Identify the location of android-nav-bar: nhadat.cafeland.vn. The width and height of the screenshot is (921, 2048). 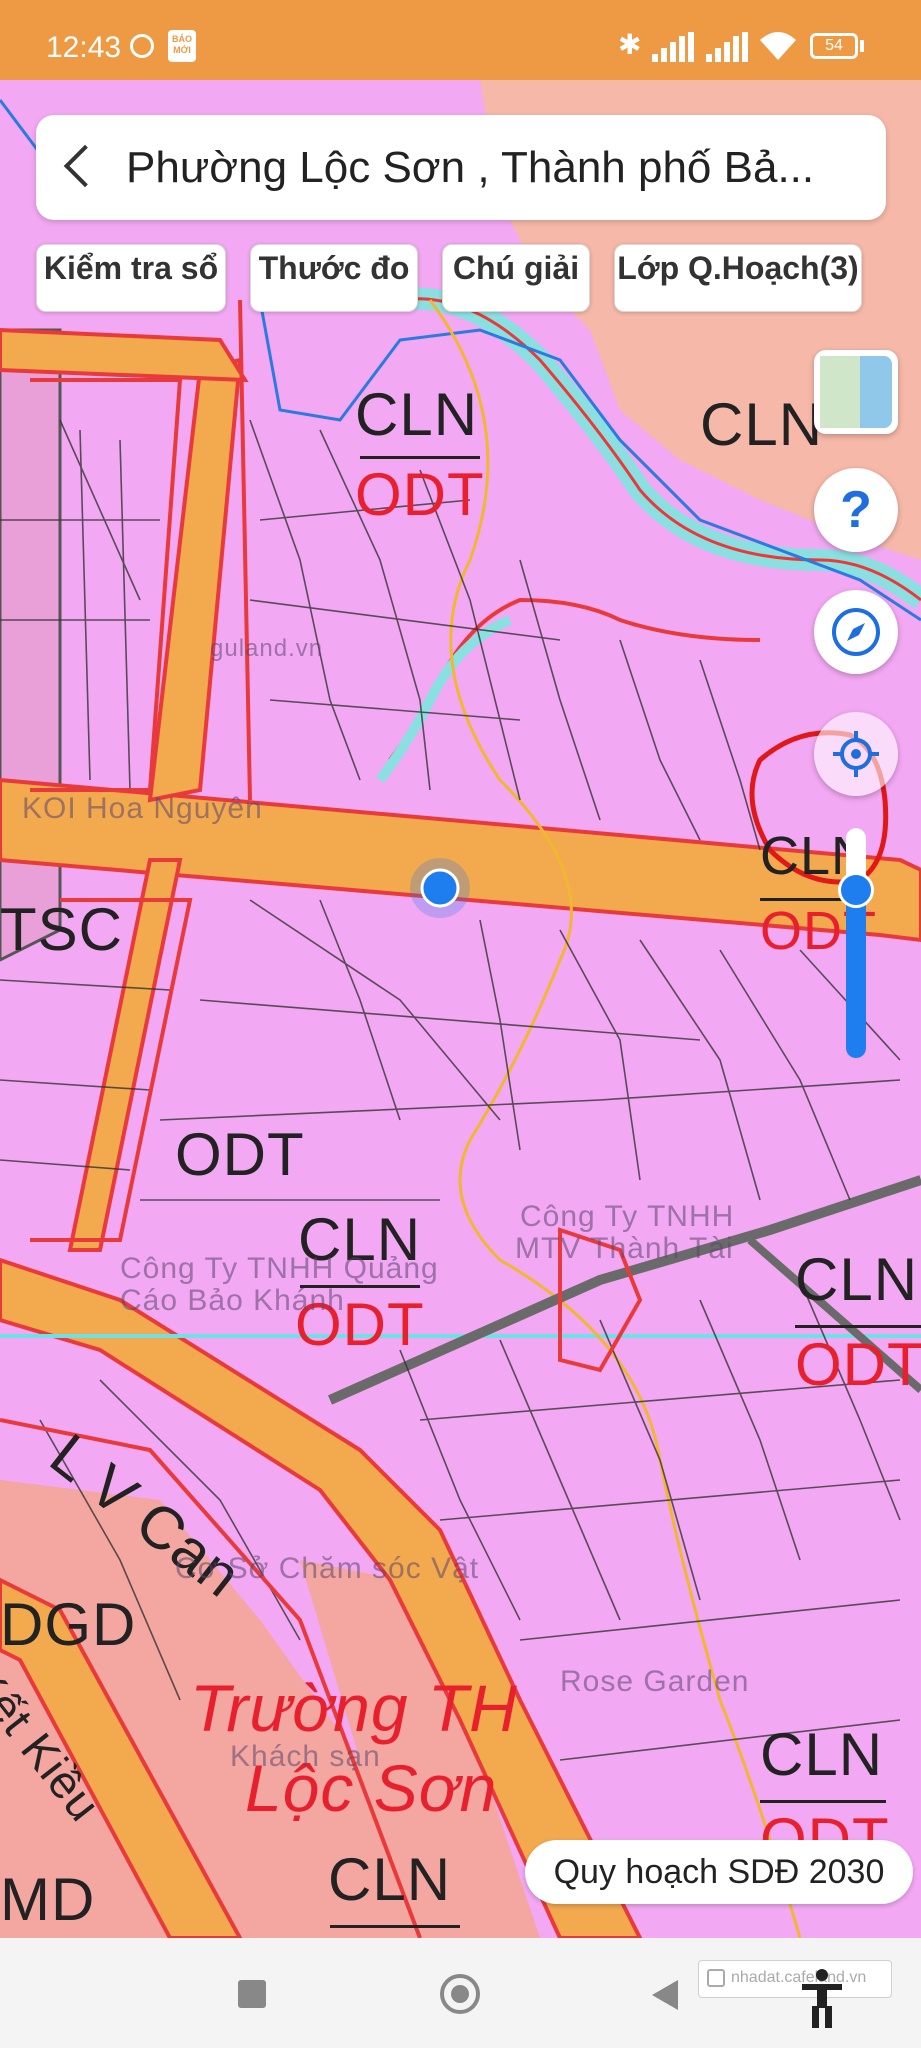
(460, 1993).